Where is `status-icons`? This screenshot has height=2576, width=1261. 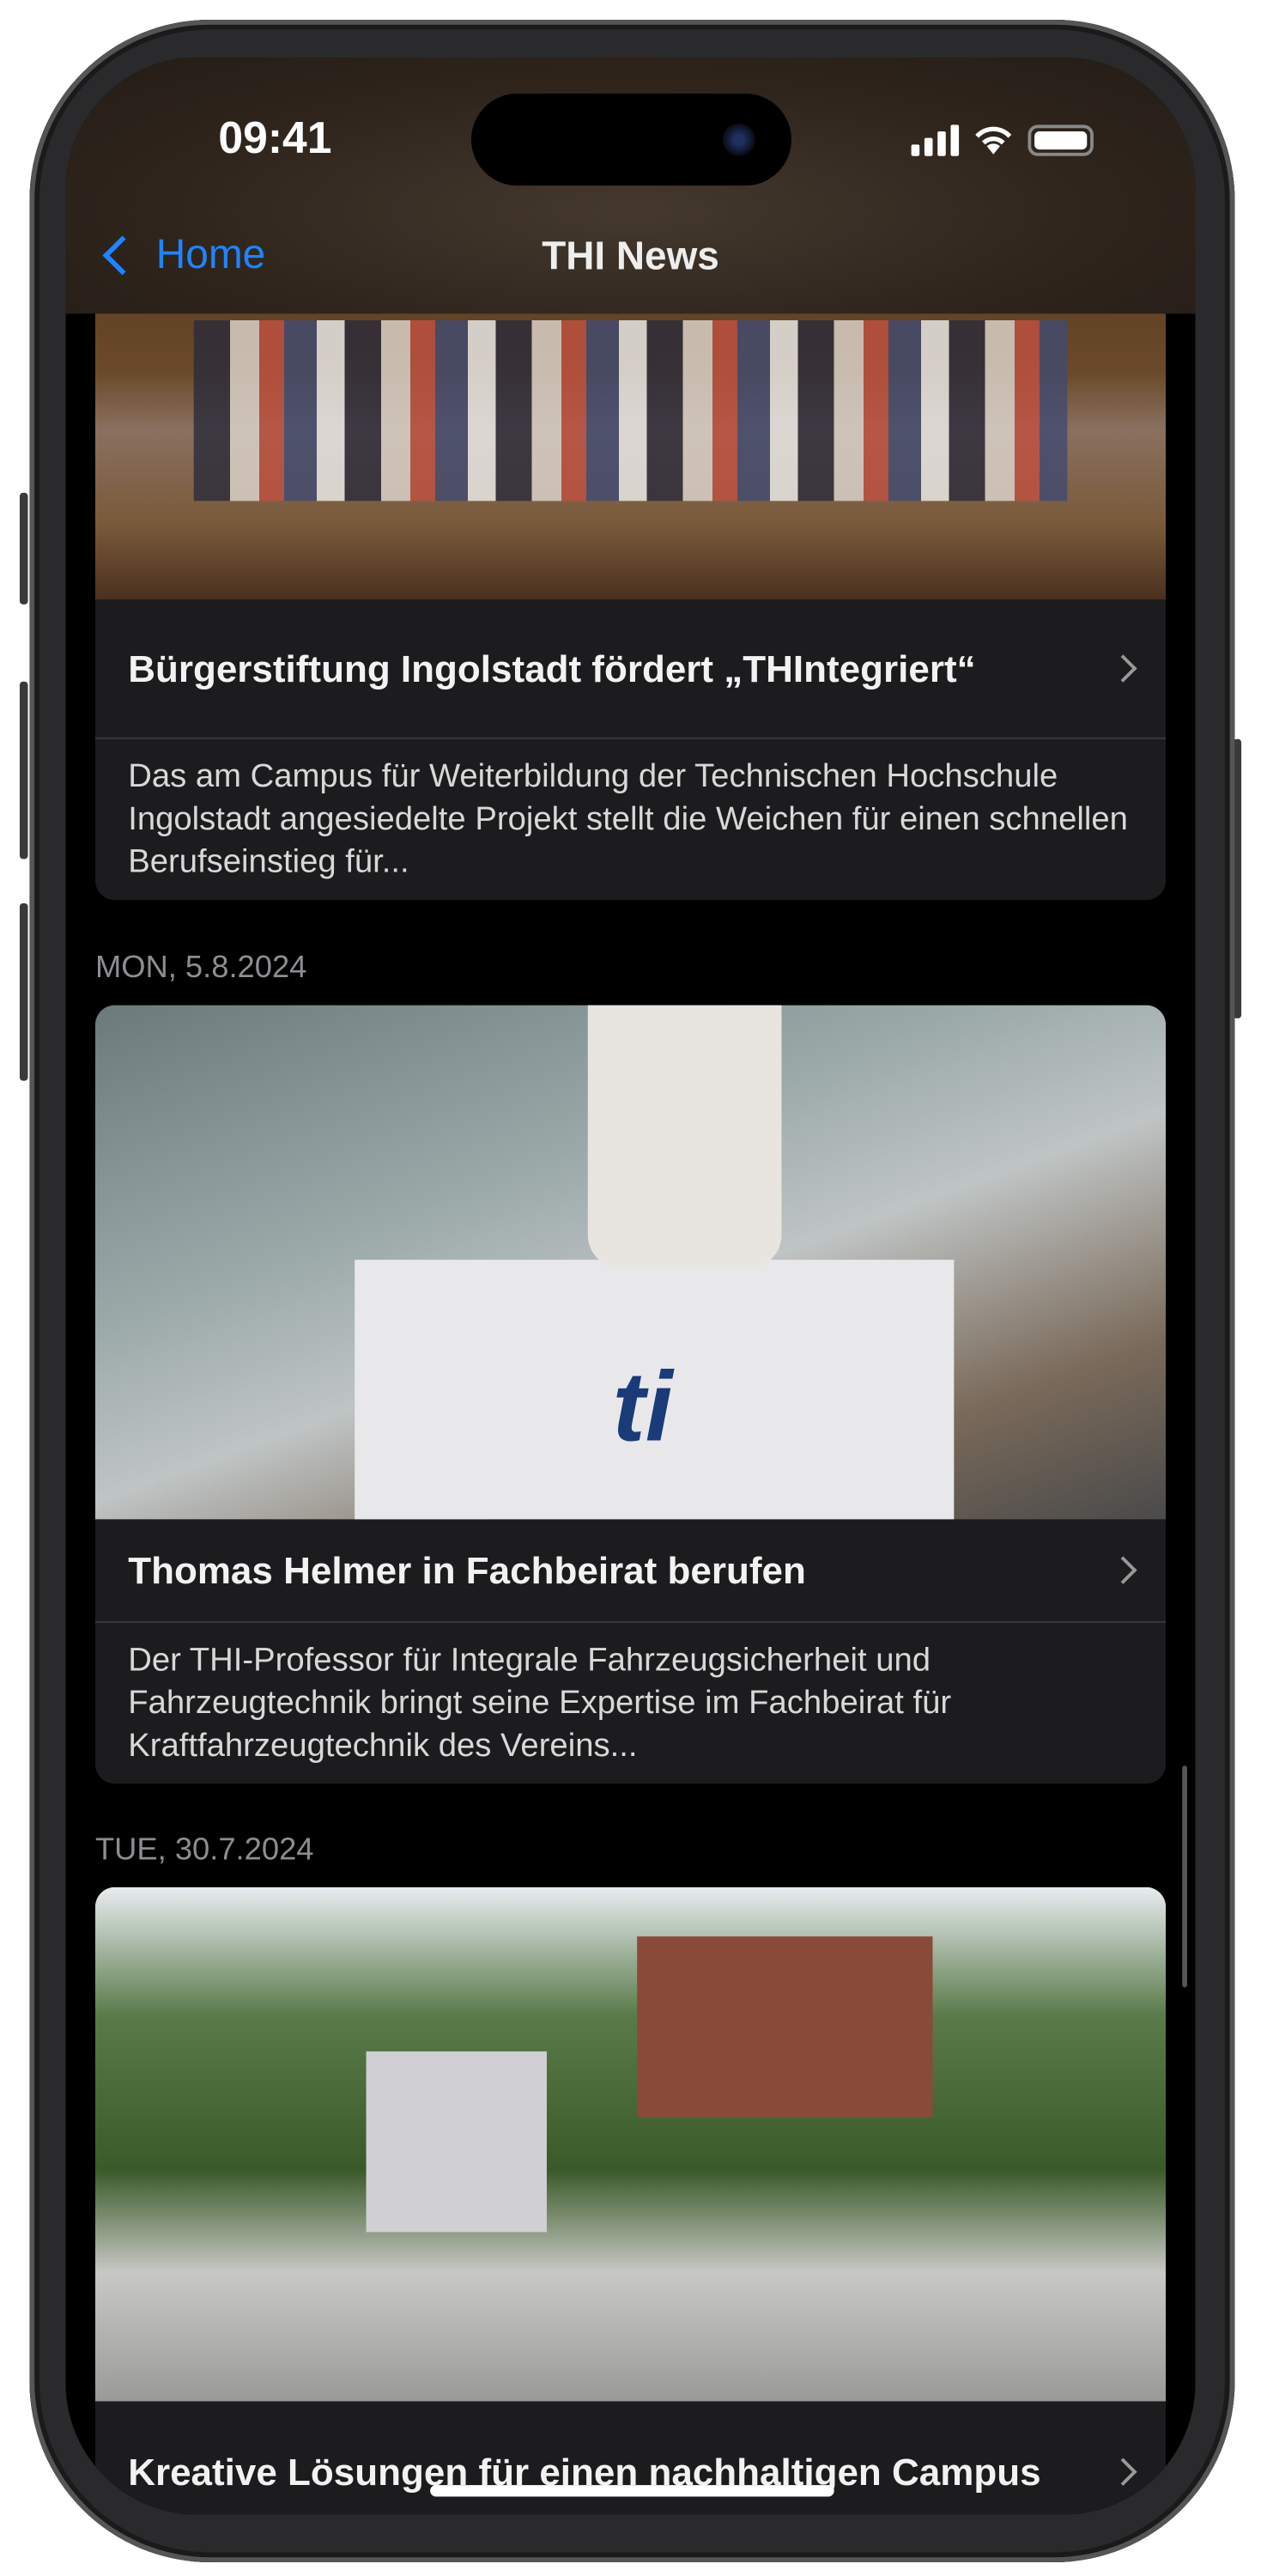 status-icons is located at coordinates (1002, 139).